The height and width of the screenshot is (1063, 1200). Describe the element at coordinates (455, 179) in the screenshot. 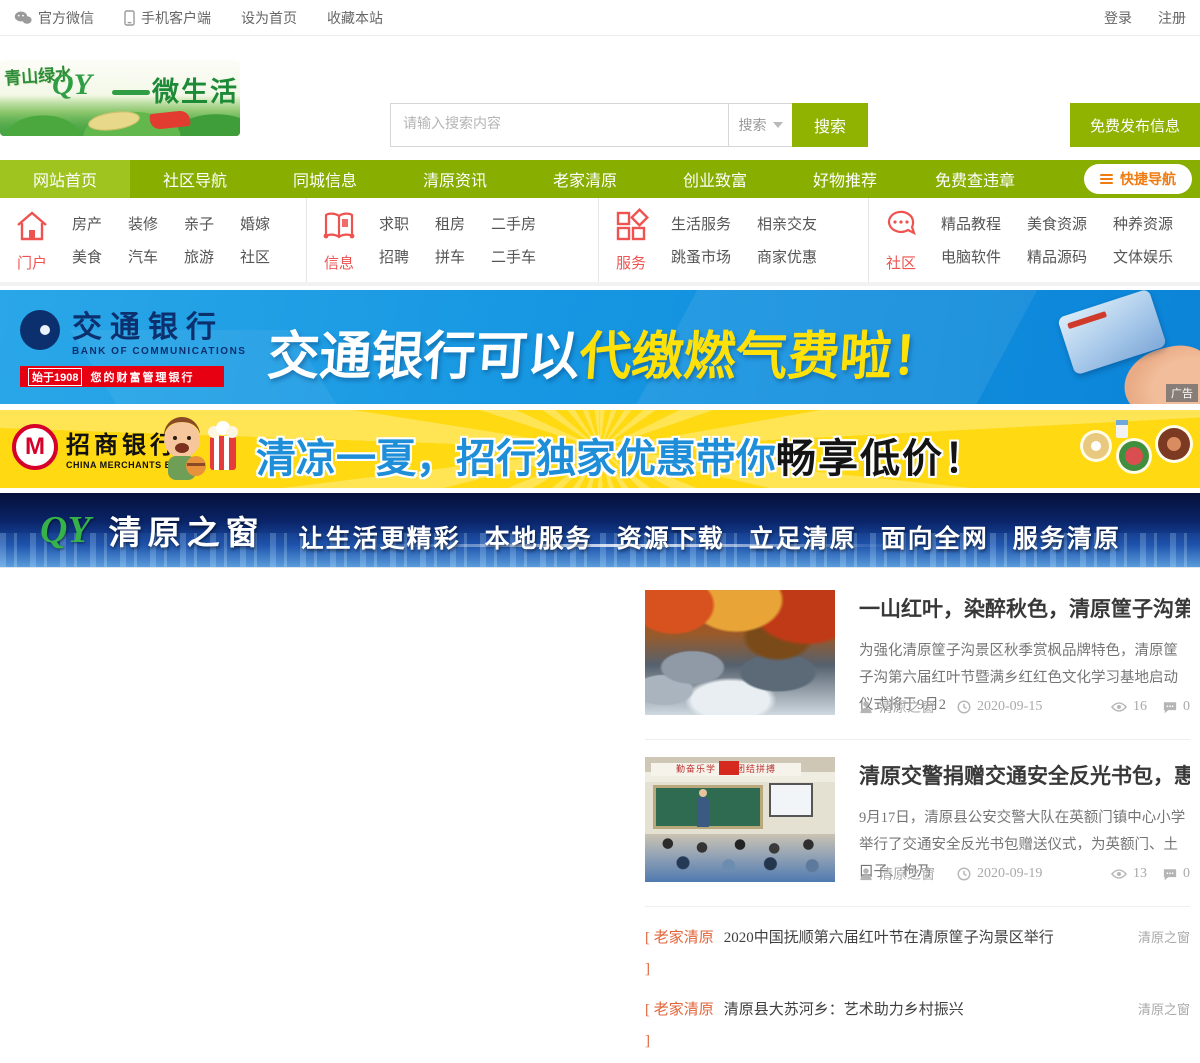

I see `nav-item-qingyuan-news: 清原资讯` at that location.